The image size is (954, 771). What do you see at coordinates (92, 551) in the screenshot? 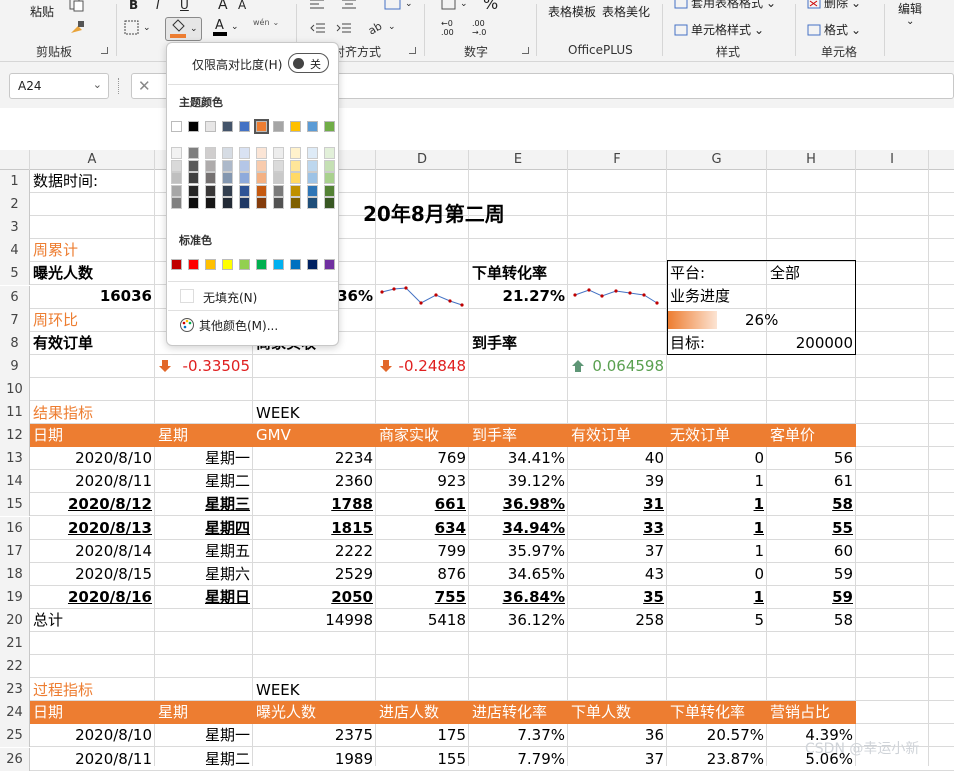
I see `table-cell: 2020/8/14` at bounding box center [92, 551].